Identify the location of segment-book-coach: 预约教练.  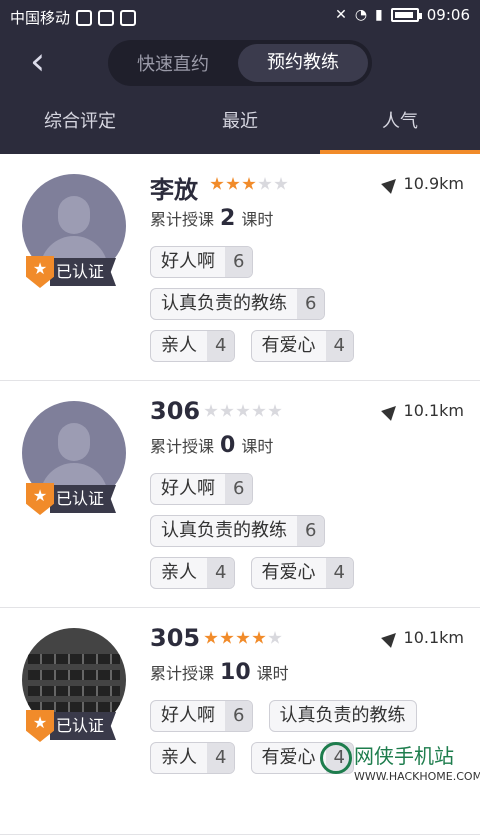
(303, 63).